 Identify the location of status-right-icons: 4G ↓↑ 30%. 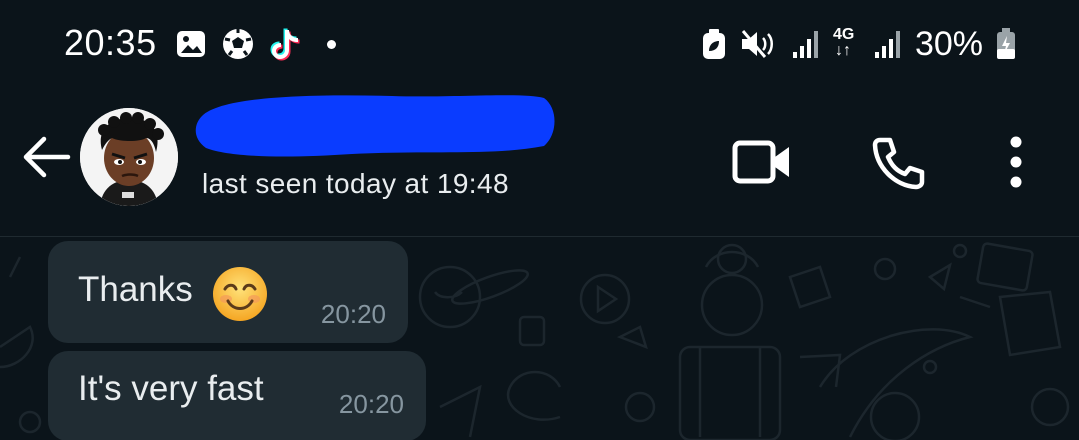
(859, 44).